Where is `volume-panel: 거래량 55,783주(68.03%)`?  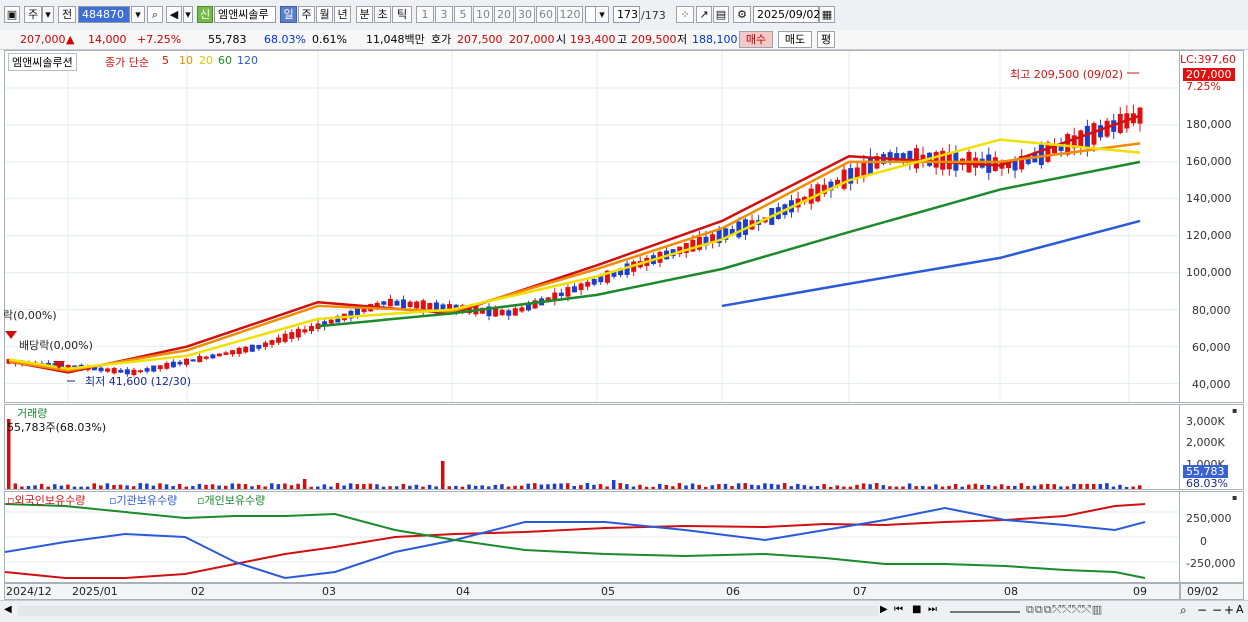 volume-panel: 거래량 55,783주(68.03%) is located at coordinates (592, 447).